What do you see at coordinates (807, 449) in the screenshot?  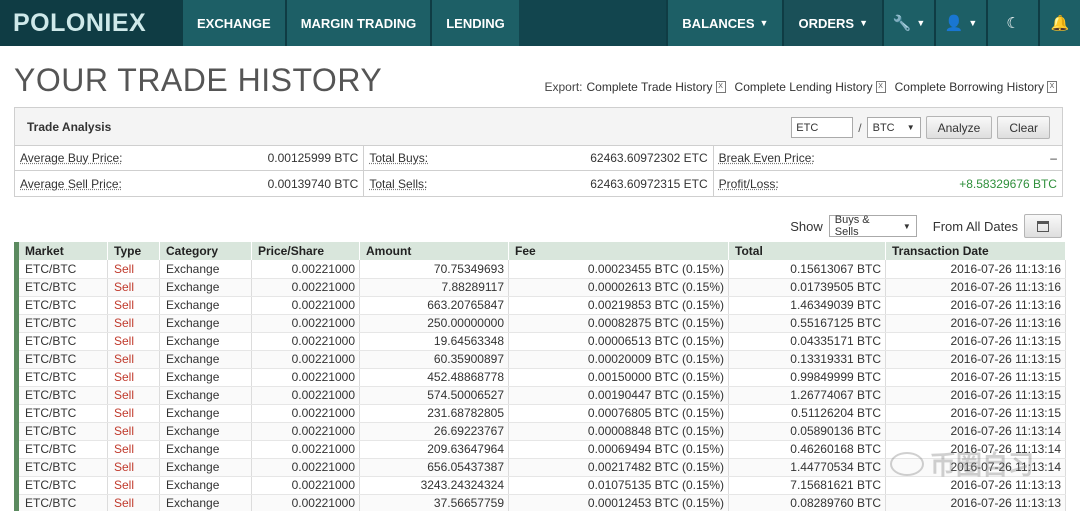 I see `total-cell: 0.46260168 BTC` at bounding box center [807, 449].